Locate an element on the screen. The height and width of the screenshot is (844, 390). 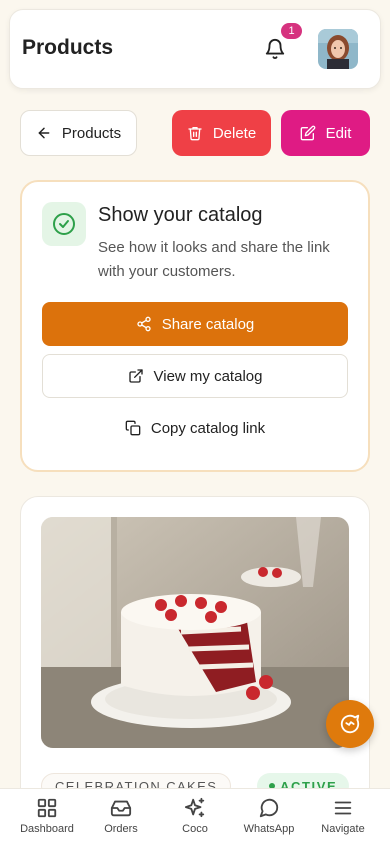
bottom-nav: Dashboard Orders Coco WhatsApp Navigate is located at coordinates (195, 816).